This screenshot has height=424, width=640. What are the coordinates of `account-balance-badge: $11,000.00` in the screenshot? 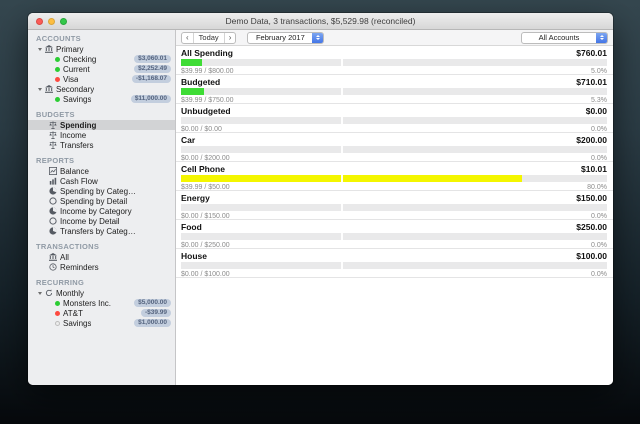 It's located at (150, 99).